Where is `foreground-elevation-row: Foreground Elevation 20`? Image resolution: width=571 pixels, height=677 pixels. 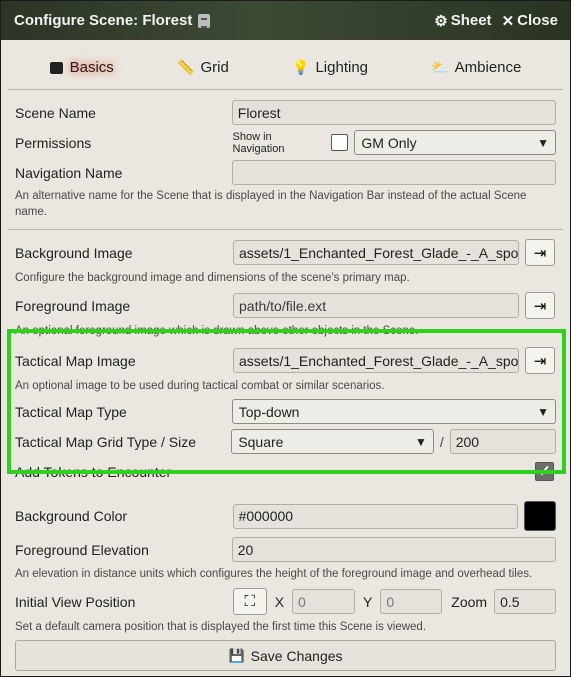
foreground-elevation-row: Foreground Elevation 20 is located at coordinates (285, 549).